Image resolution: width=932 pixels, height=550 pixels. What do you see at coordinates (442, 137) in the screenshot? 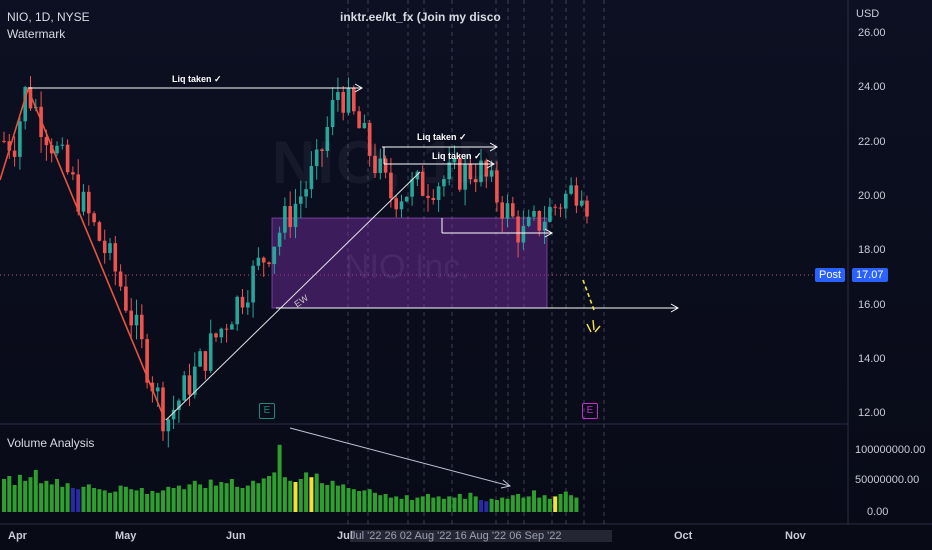
I see `liq-taken-label-2: Liq taken ✓` at bounding box center [442, 137].